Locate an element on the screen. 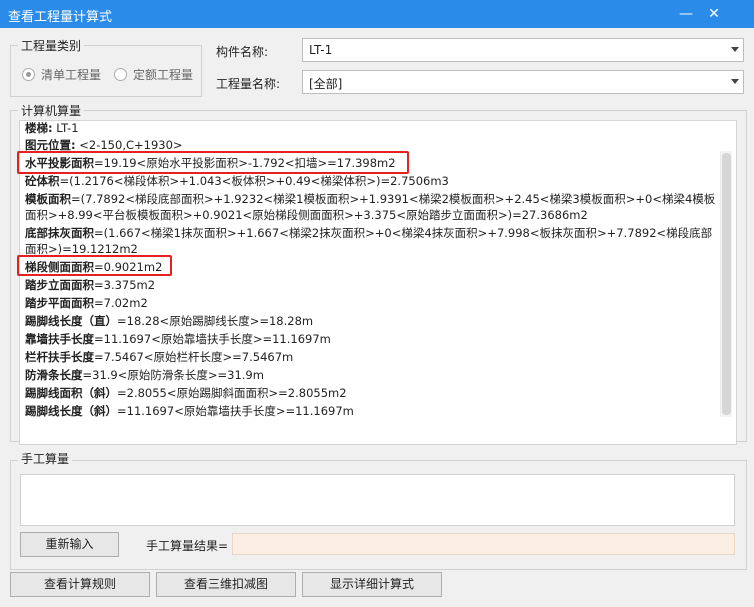 The width and height of the screenshot is (754, 607). component-name-value: LT-1 is located at coordinates (321, 50).